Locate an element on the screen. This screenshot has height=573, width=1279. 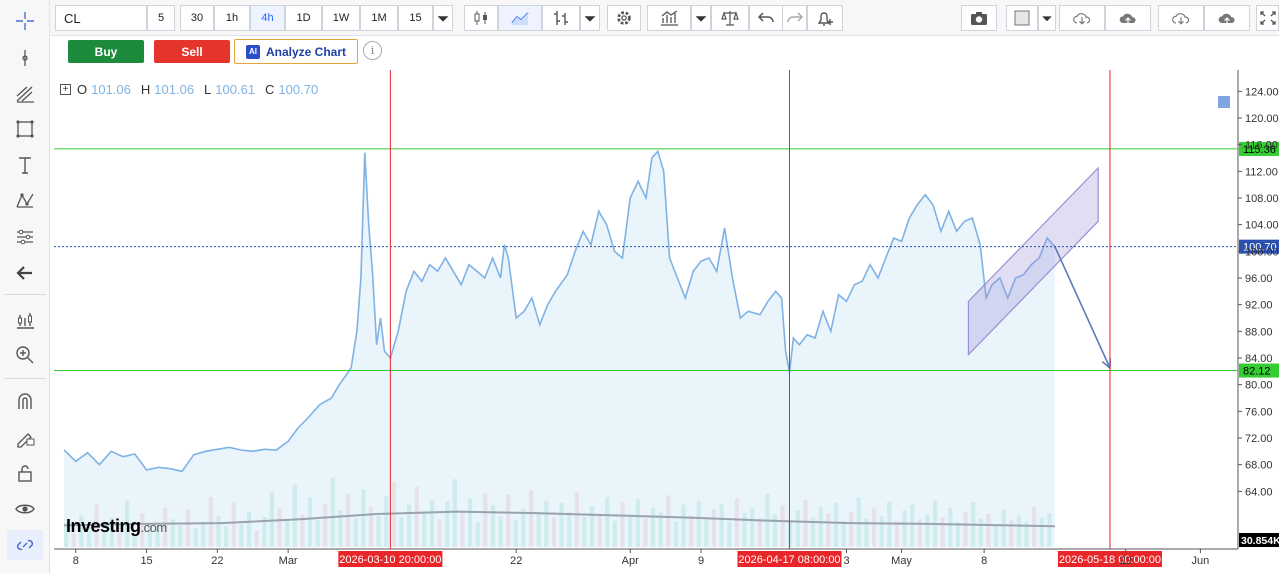
price-axis-label: 84.00 is located at coordinates (1259, 359).